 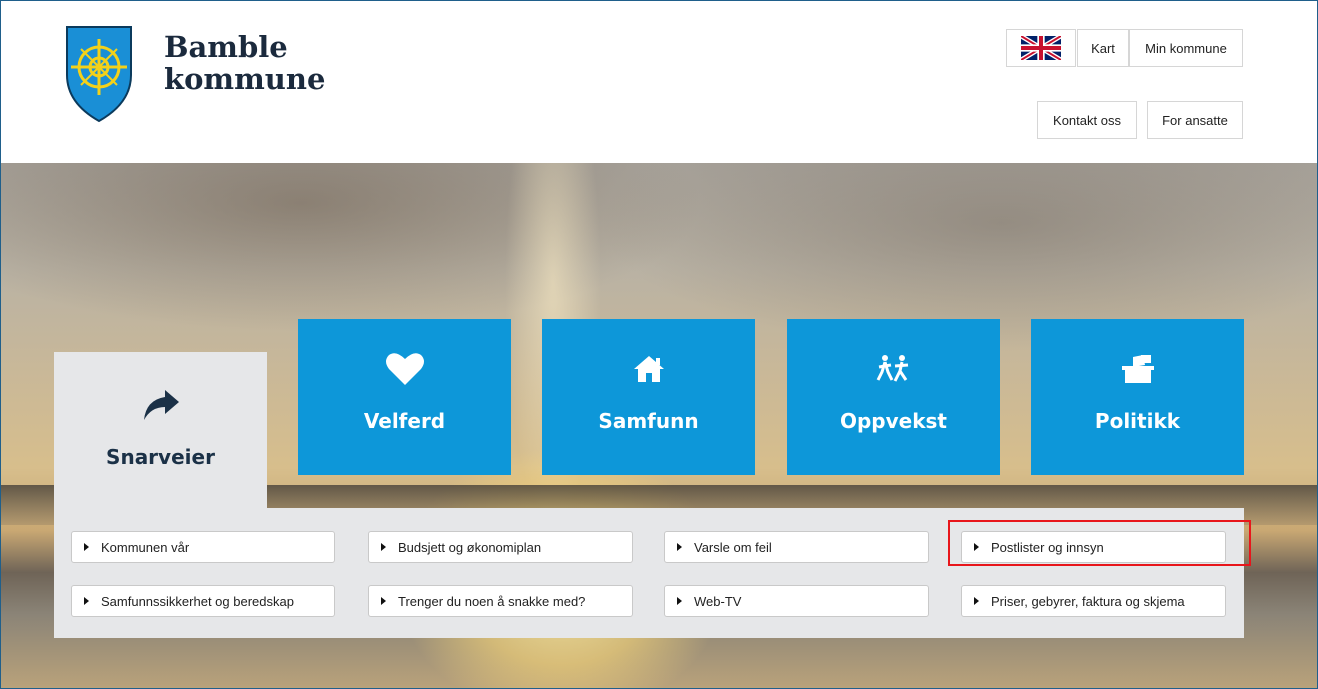 I want to click on shortcut-samfunnssikkerhet: Samfunnssikkerhet og beredskap, so click(x=203, y=601).